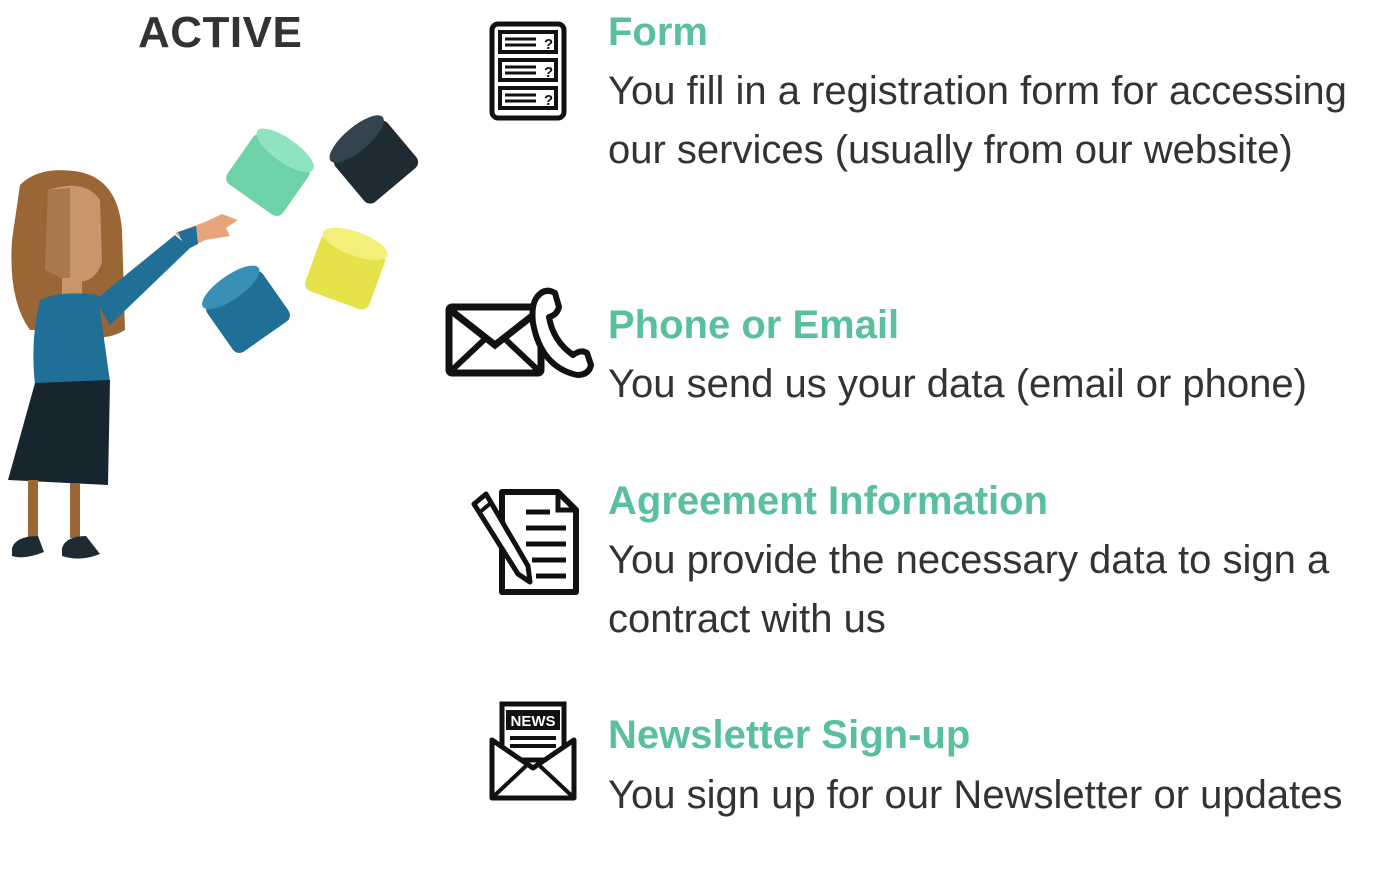  Describe the element at coordinates (270, 172) in the screenshot. I see `green-cylinder` at that location.